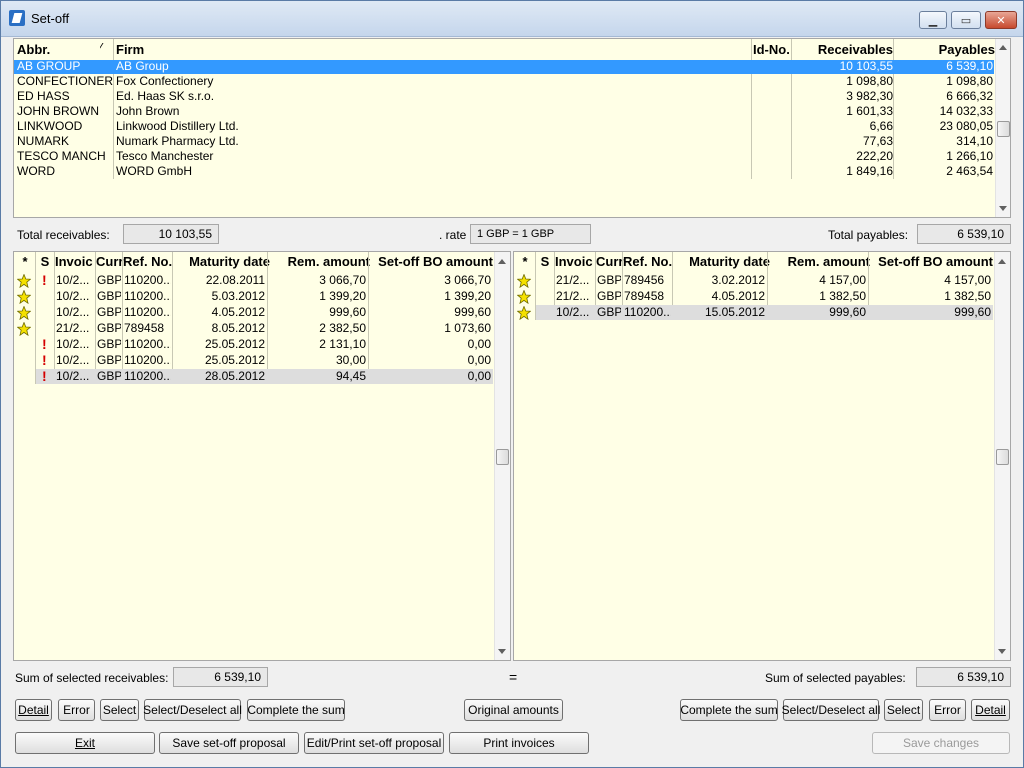 This screenshot has height=768, width=1024. I want to click on maximize-button: ▭, so click(966, 20).